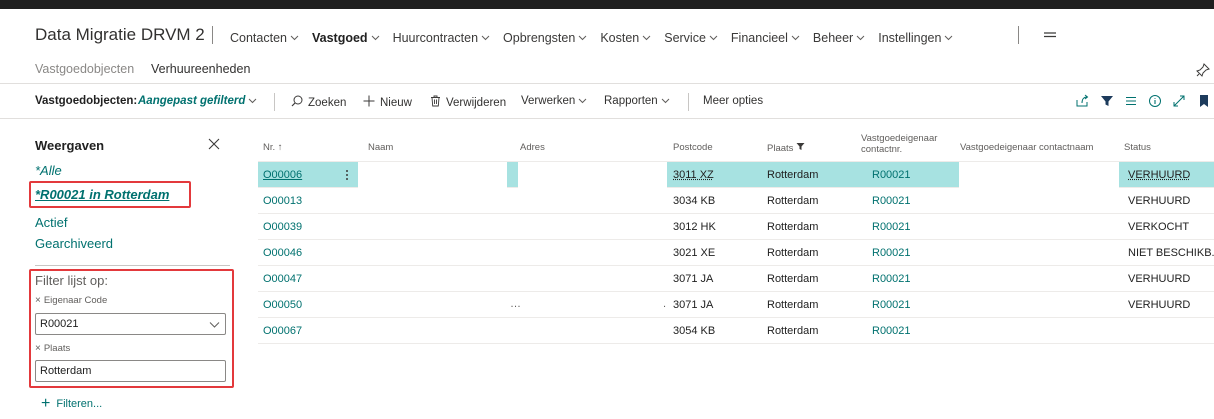  I want to click on reports-menu: Rapporten, so click(637, 101).